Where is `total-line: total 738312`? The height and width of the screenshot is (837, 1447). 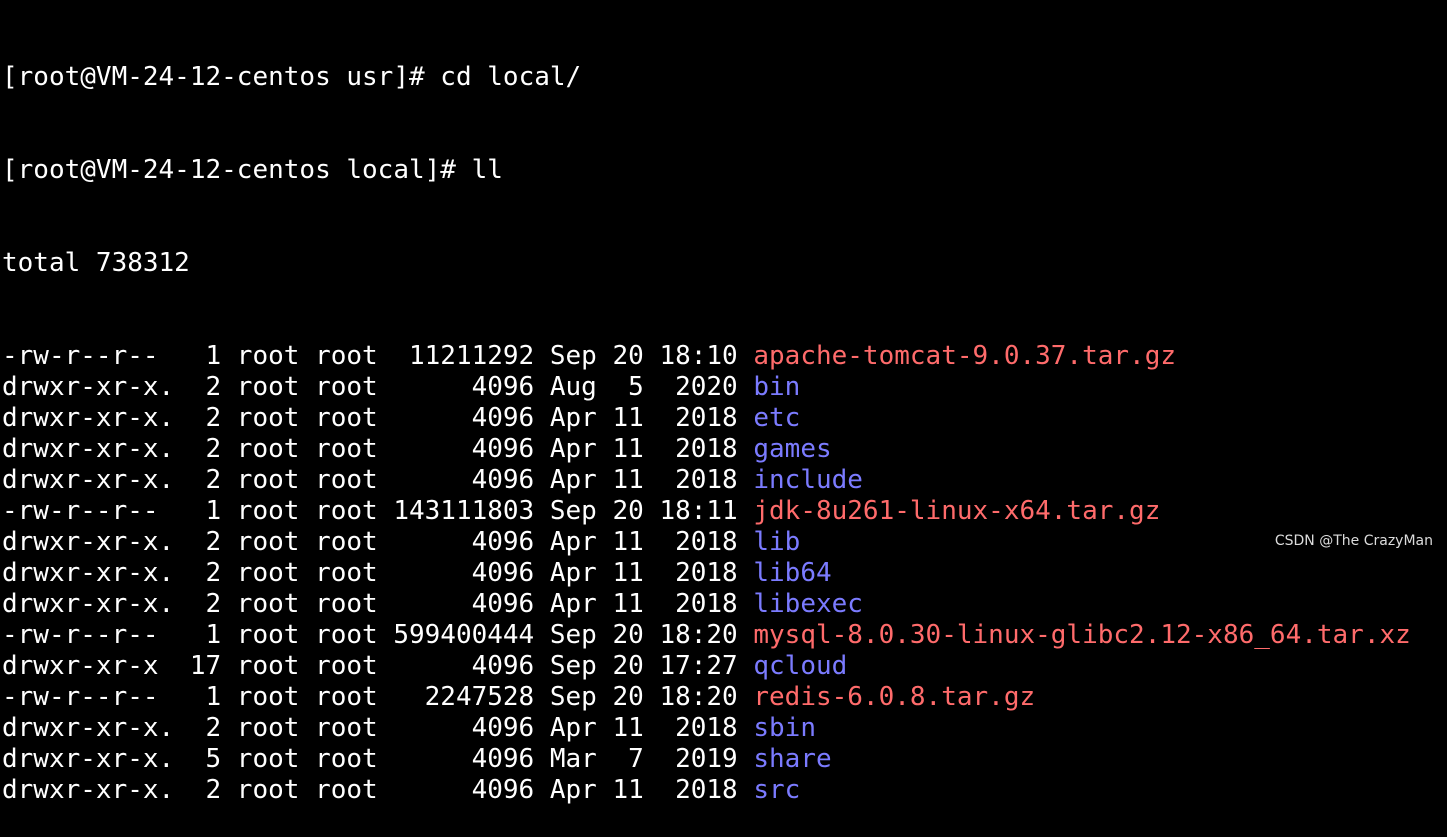 total-line: total 738312 is located at coordinates (96, 263).